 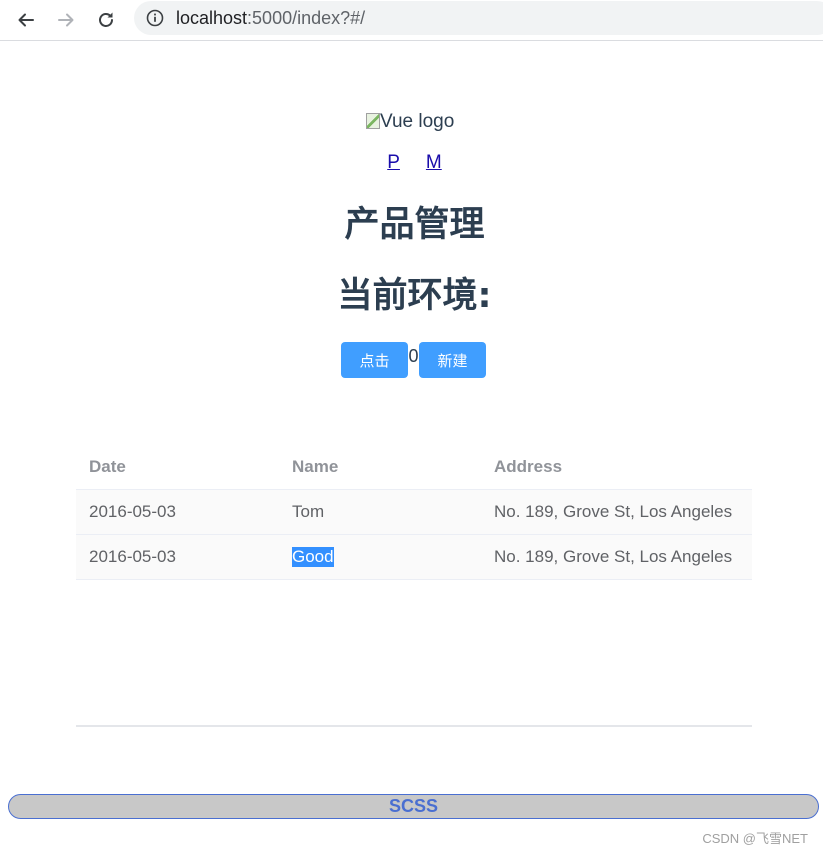 What do you see at coordinates (155, 18) in the screenshot?
I see `info-icon` at bounding box center [155, 18].